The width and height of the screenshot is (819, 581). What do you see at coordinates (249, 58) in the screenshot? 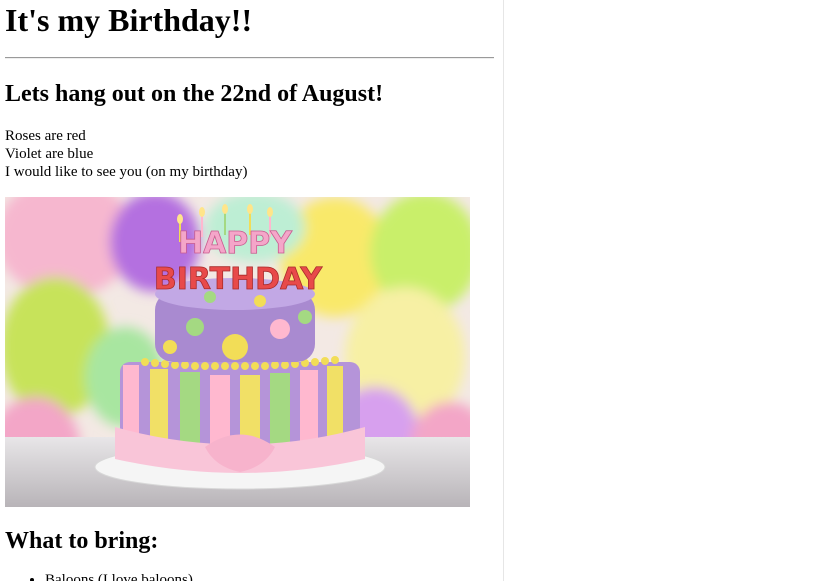
I see `horizontal-rule` at bounding box center [249, 58].